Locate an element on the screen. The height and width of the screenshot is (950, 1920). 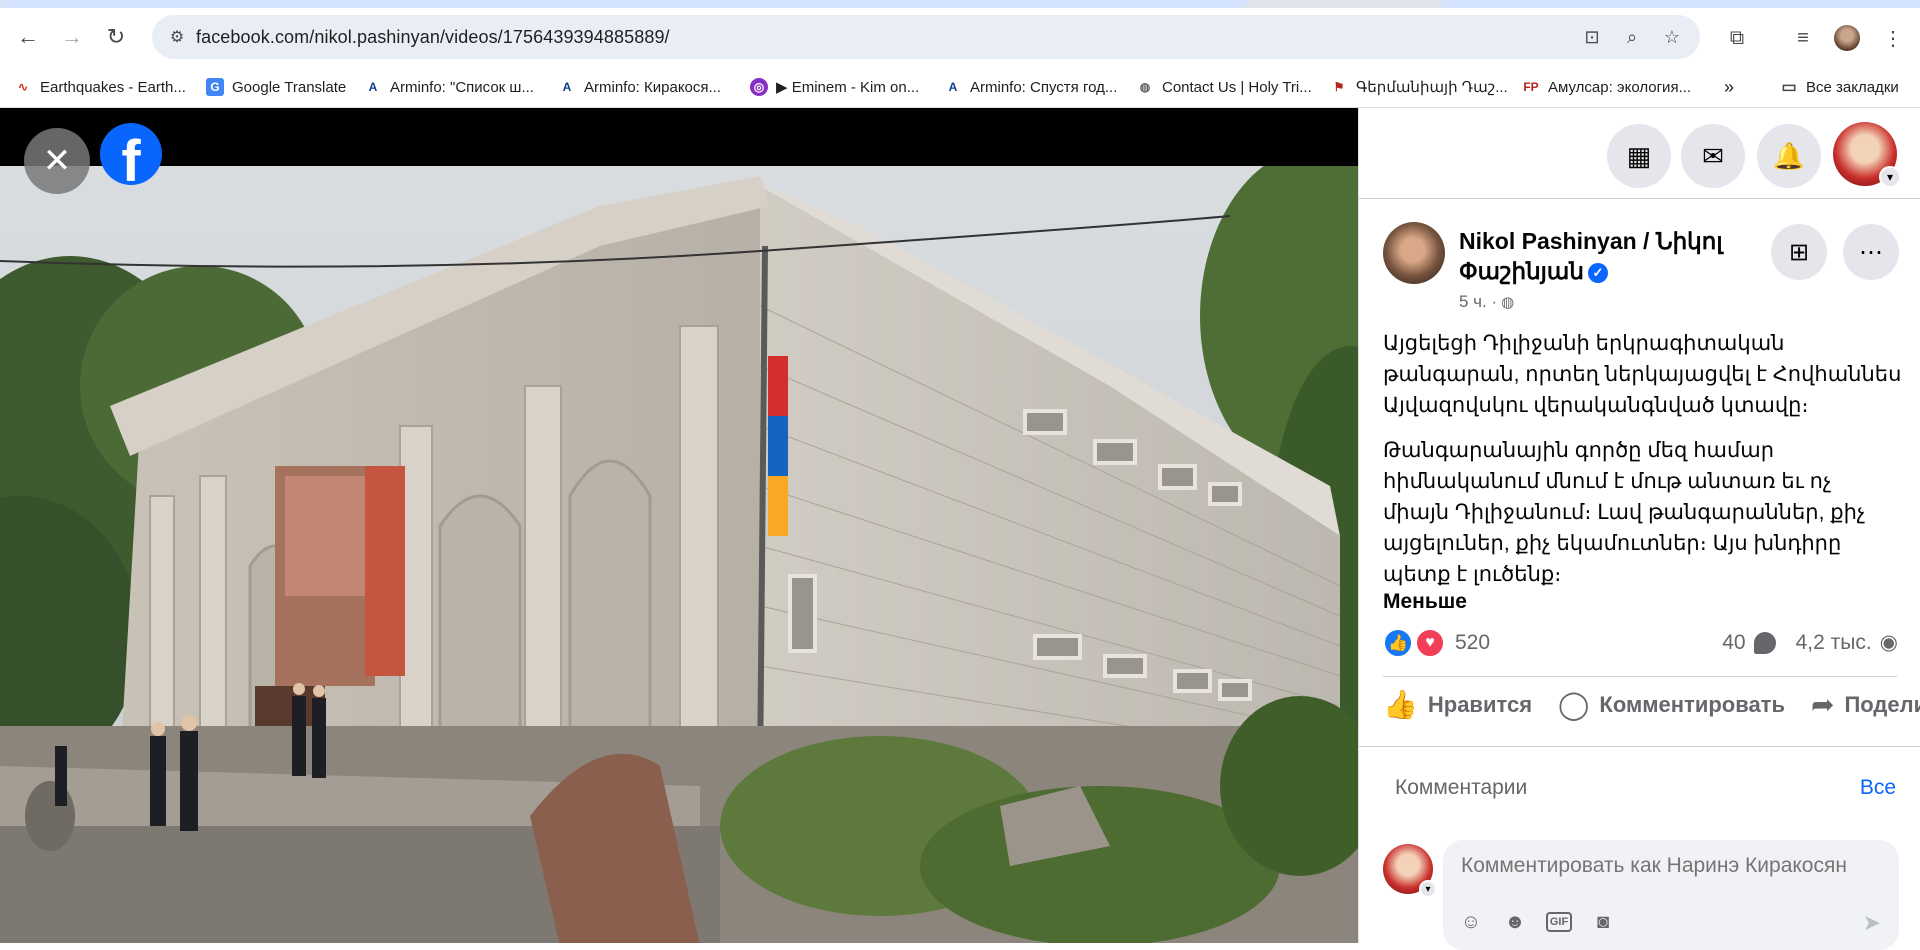
messenger-icon: ✉ is located at coordinates (1713, 156).